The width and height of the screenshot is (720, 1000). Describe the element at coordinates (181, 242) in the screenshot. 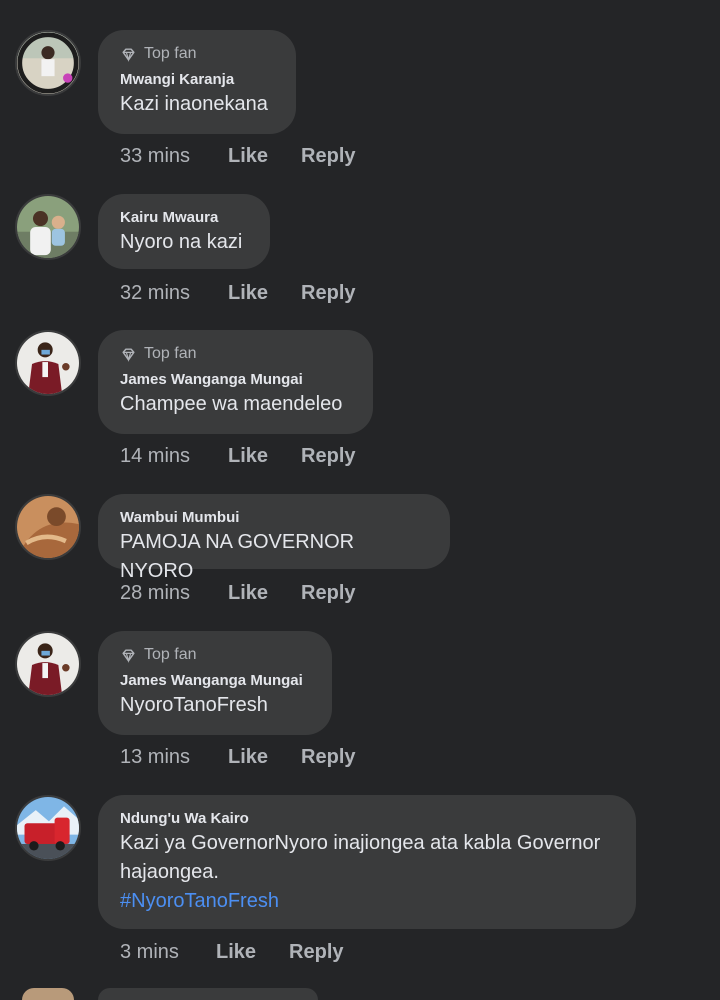

I see `comment-text: Nyoro na kazi` at that location.